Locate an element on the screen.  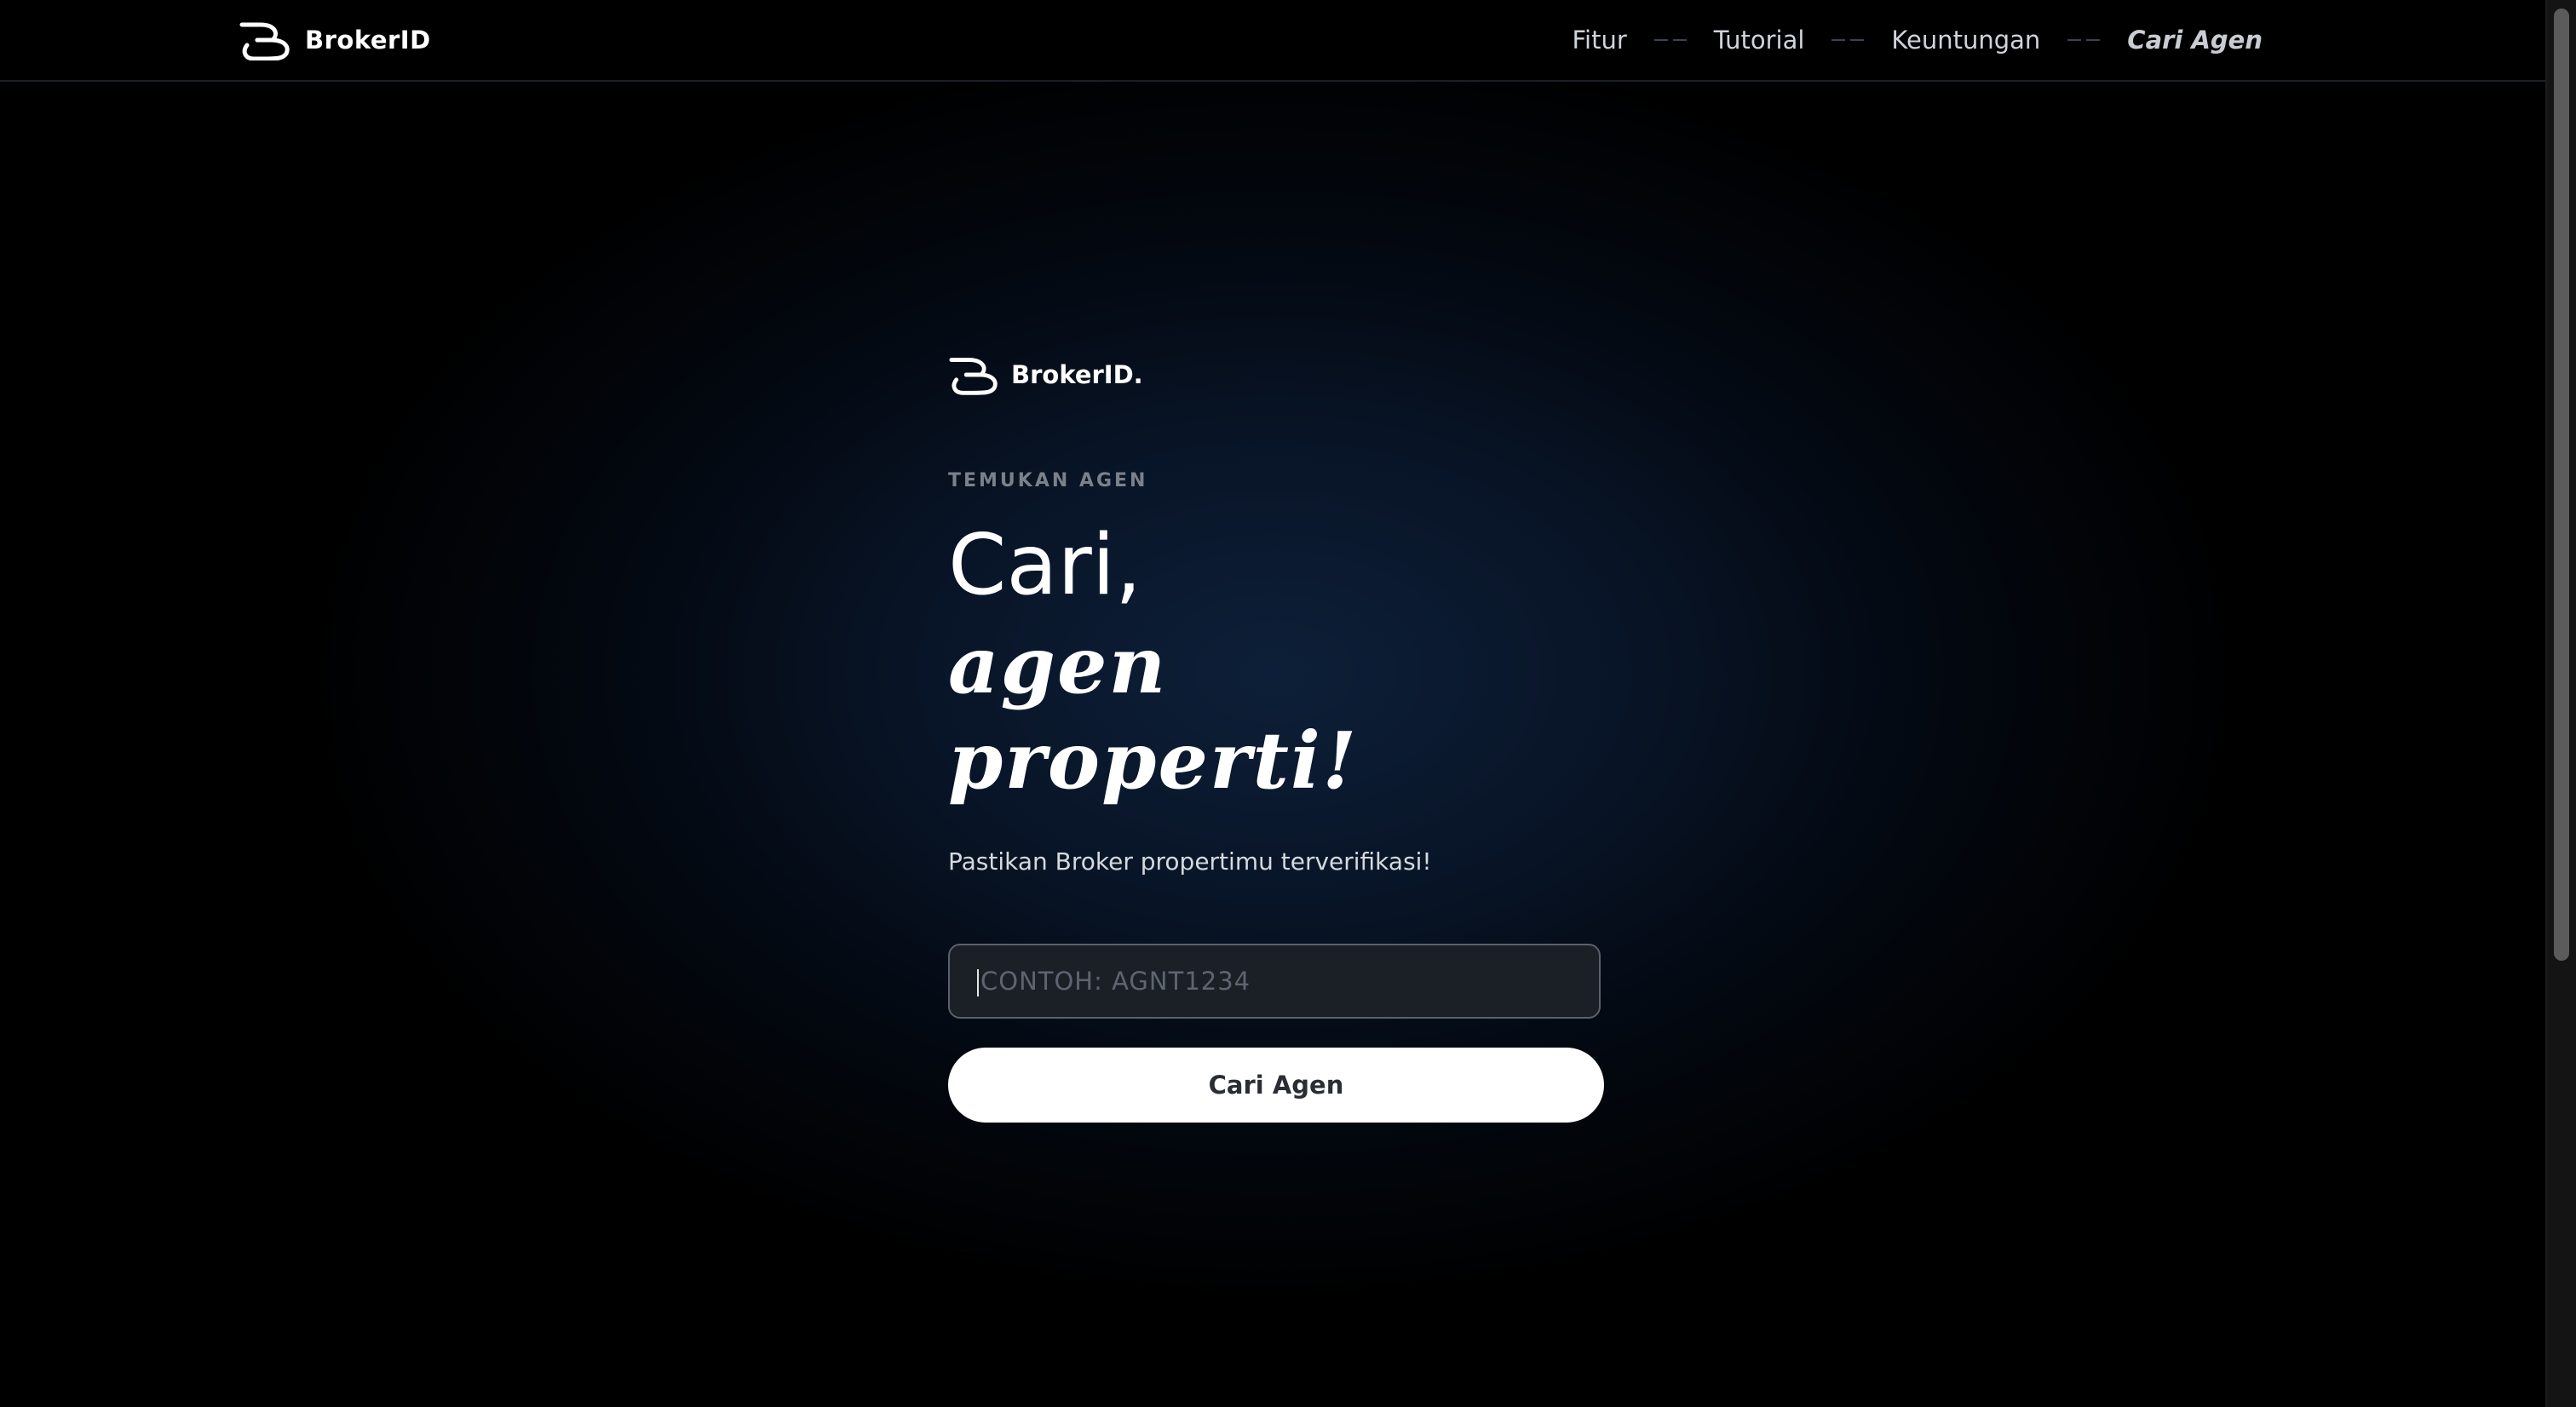
nav-item-keuntungan: Keuntungan is located at coordinates (1966, 40).